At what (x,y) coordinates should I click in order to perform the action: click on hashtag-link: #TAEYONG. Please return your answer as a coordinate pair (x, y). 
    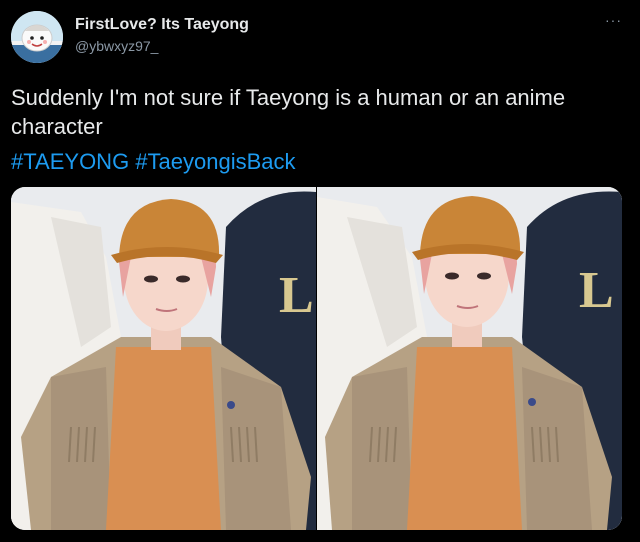
    Looking at the image, I should click on (70, 161).